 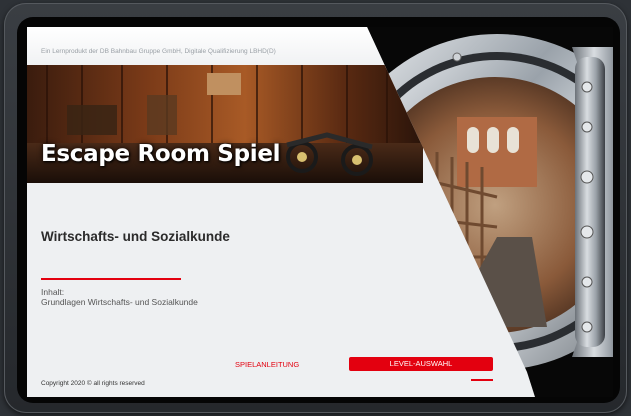 I want to click on level-underline, so click(x=482, y=380).